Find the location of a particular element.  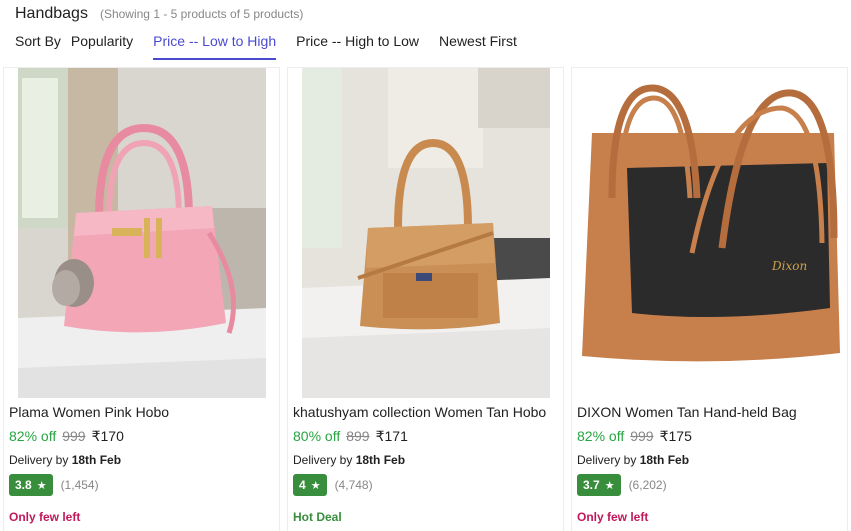

rating-value: 3.8 is located at coordinates (23, 485).